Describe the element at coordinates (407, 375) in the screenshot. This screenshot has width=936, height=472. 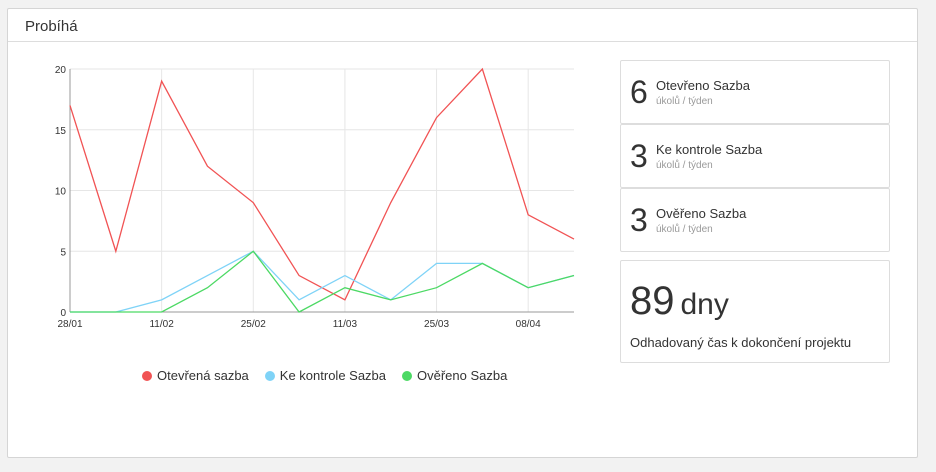
I see `legend-dot-verified` at that location.